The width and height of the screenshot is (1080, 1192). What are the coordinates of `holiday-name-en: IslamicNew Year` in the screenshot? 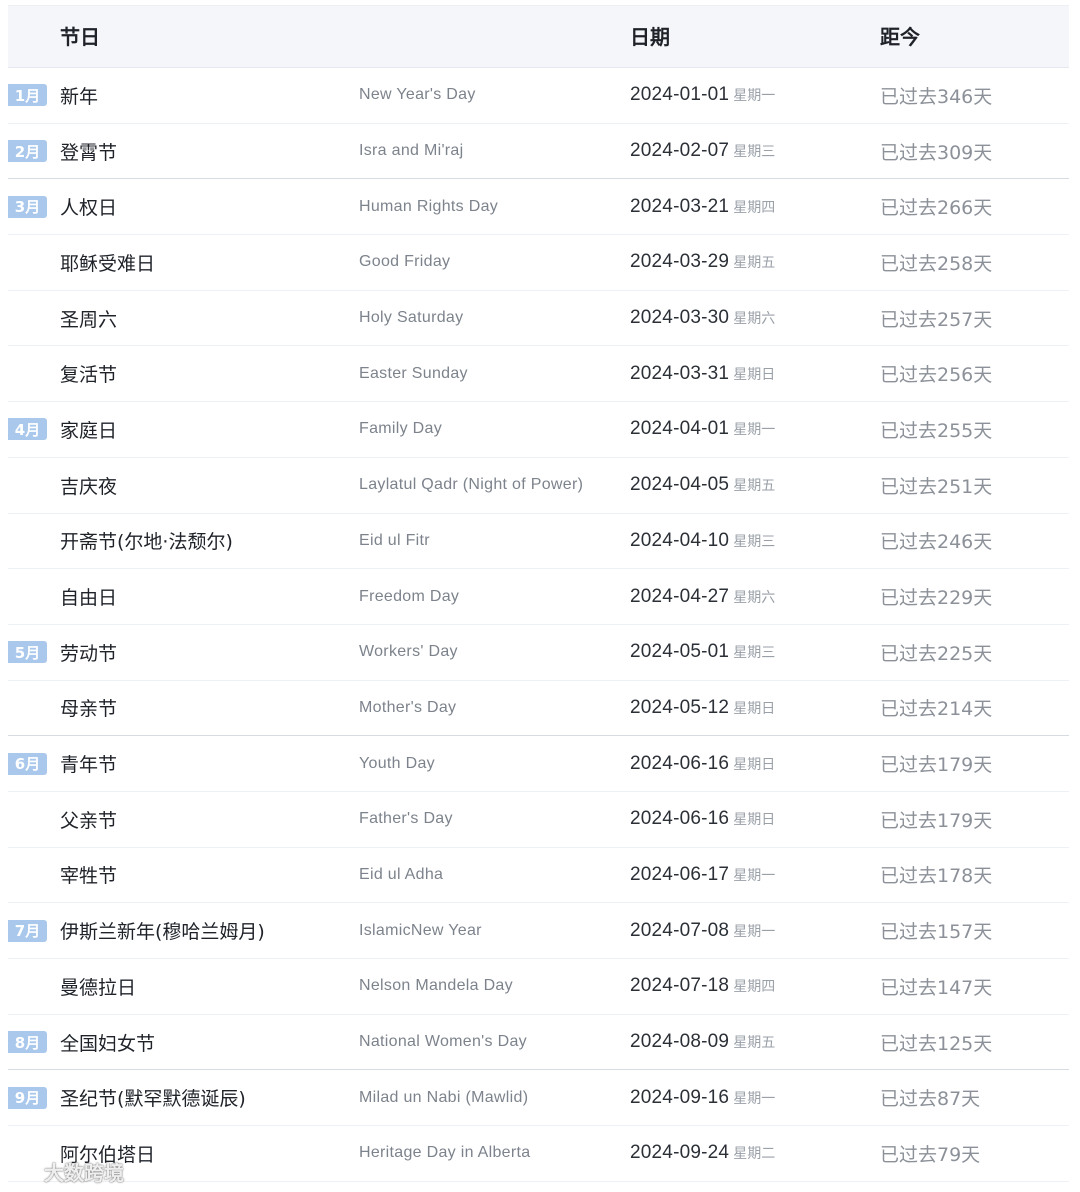 It's located at (420, 930).